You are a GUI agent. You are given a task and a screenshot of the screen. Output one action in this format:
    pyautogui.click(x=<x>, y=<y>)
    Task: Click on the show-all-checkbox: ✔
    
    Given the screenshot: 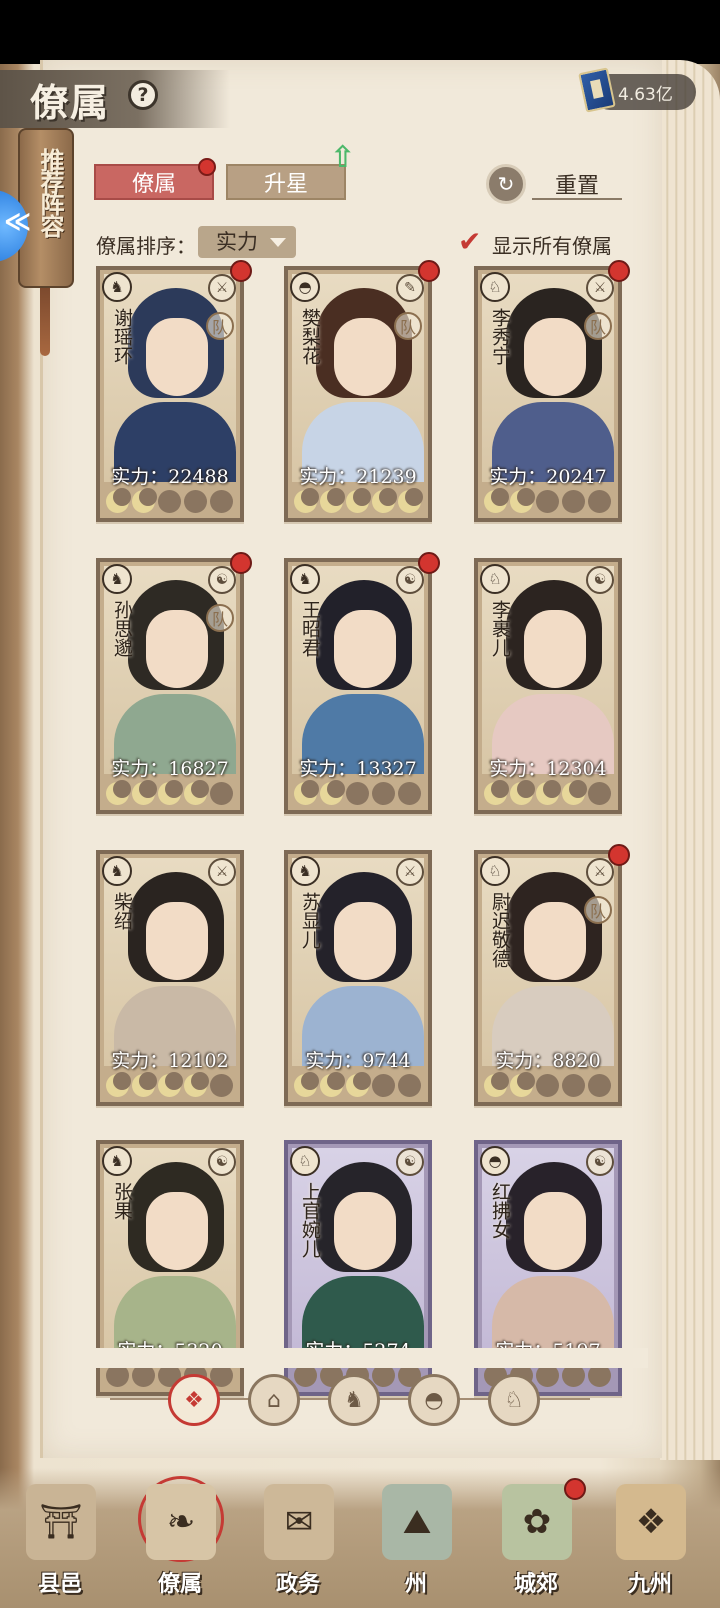 What is the action you would take?
    pyautogui.click(x=473, y=242)
    